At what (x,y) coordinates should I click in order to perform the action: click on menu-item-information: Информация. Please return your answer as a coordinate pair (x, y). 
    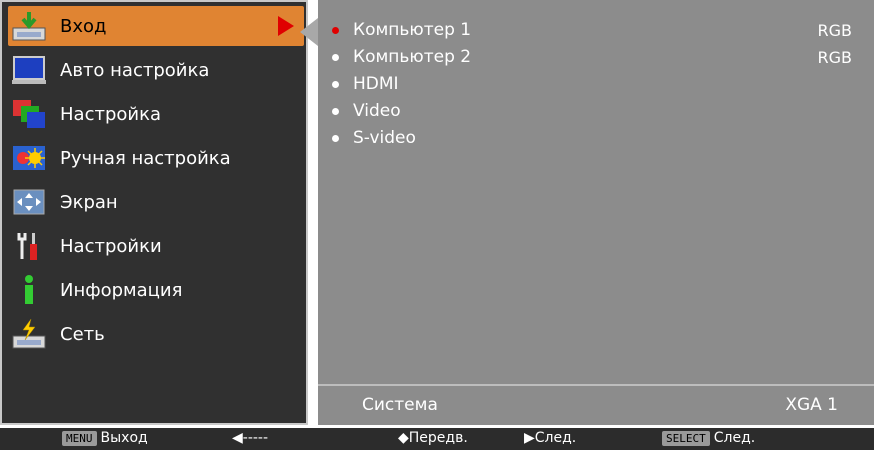
    Looking at the image, I should click on (156, 290).